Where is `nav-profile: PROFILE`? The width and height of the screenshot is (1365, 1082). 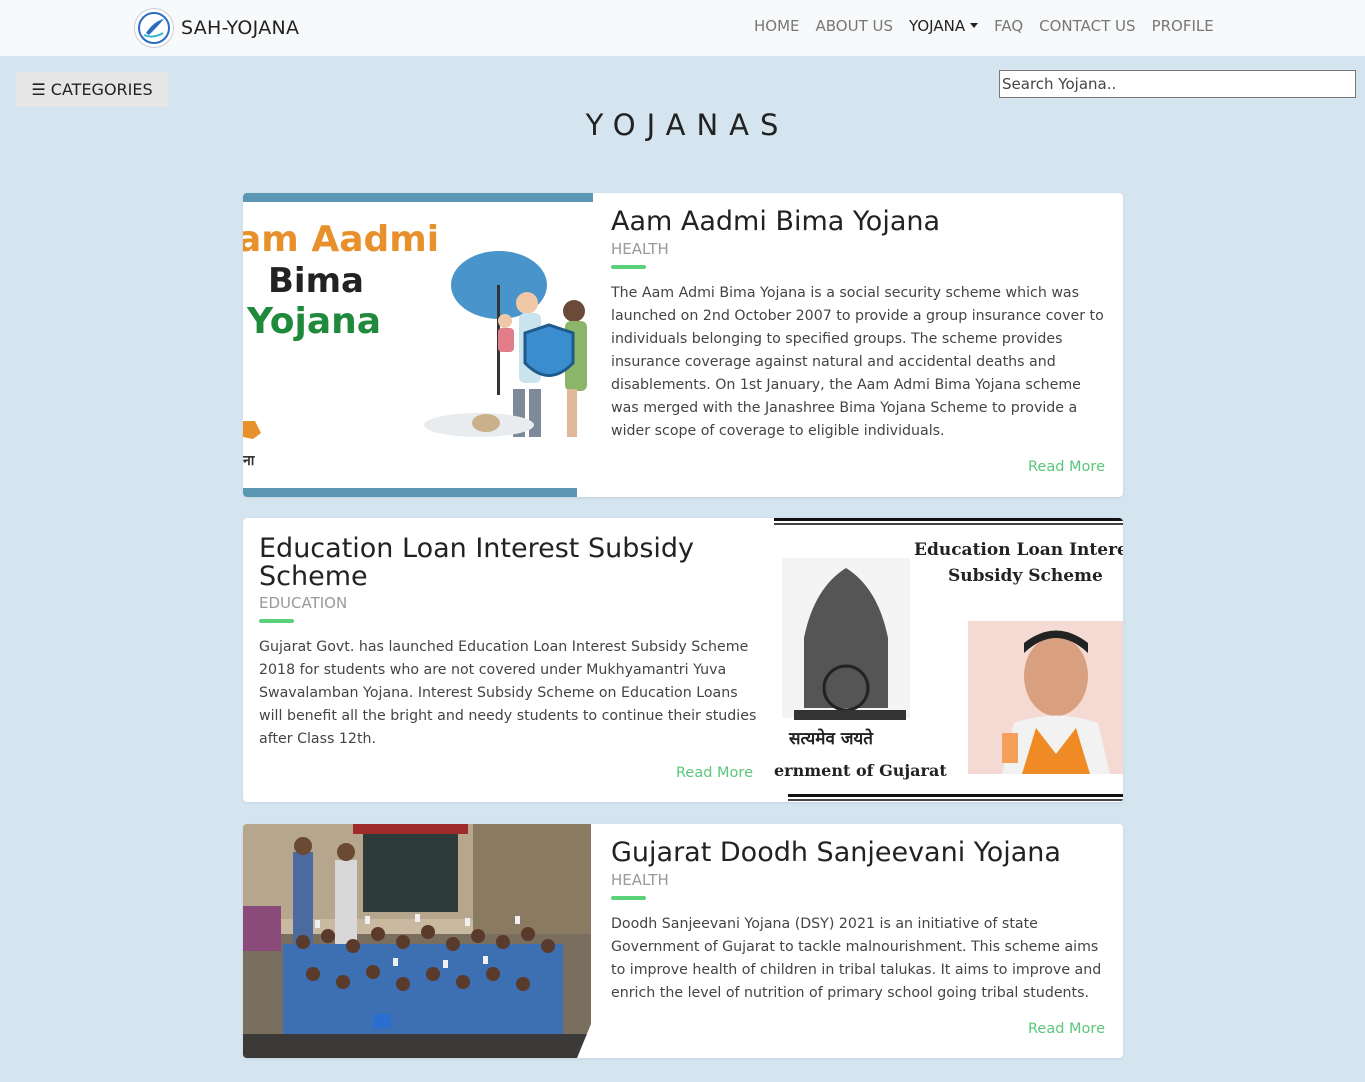
nav-profile: PROFILE is located at coordinates (1183, 26).